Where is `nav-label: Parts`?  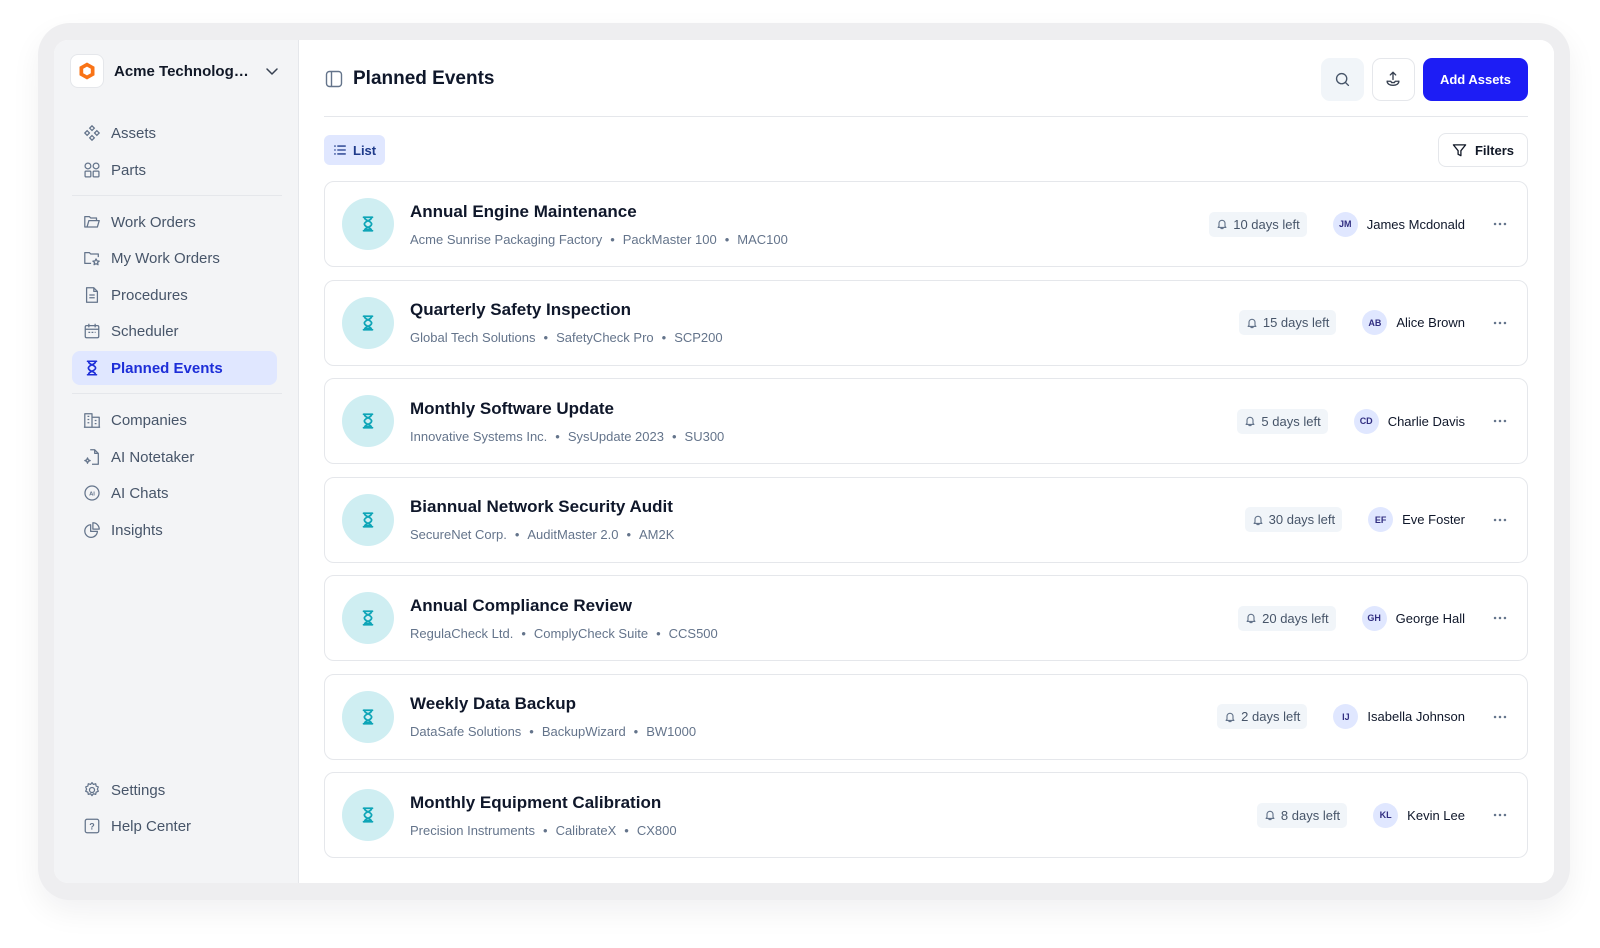 nav-label: Parts is located at coordinates (129, 170).